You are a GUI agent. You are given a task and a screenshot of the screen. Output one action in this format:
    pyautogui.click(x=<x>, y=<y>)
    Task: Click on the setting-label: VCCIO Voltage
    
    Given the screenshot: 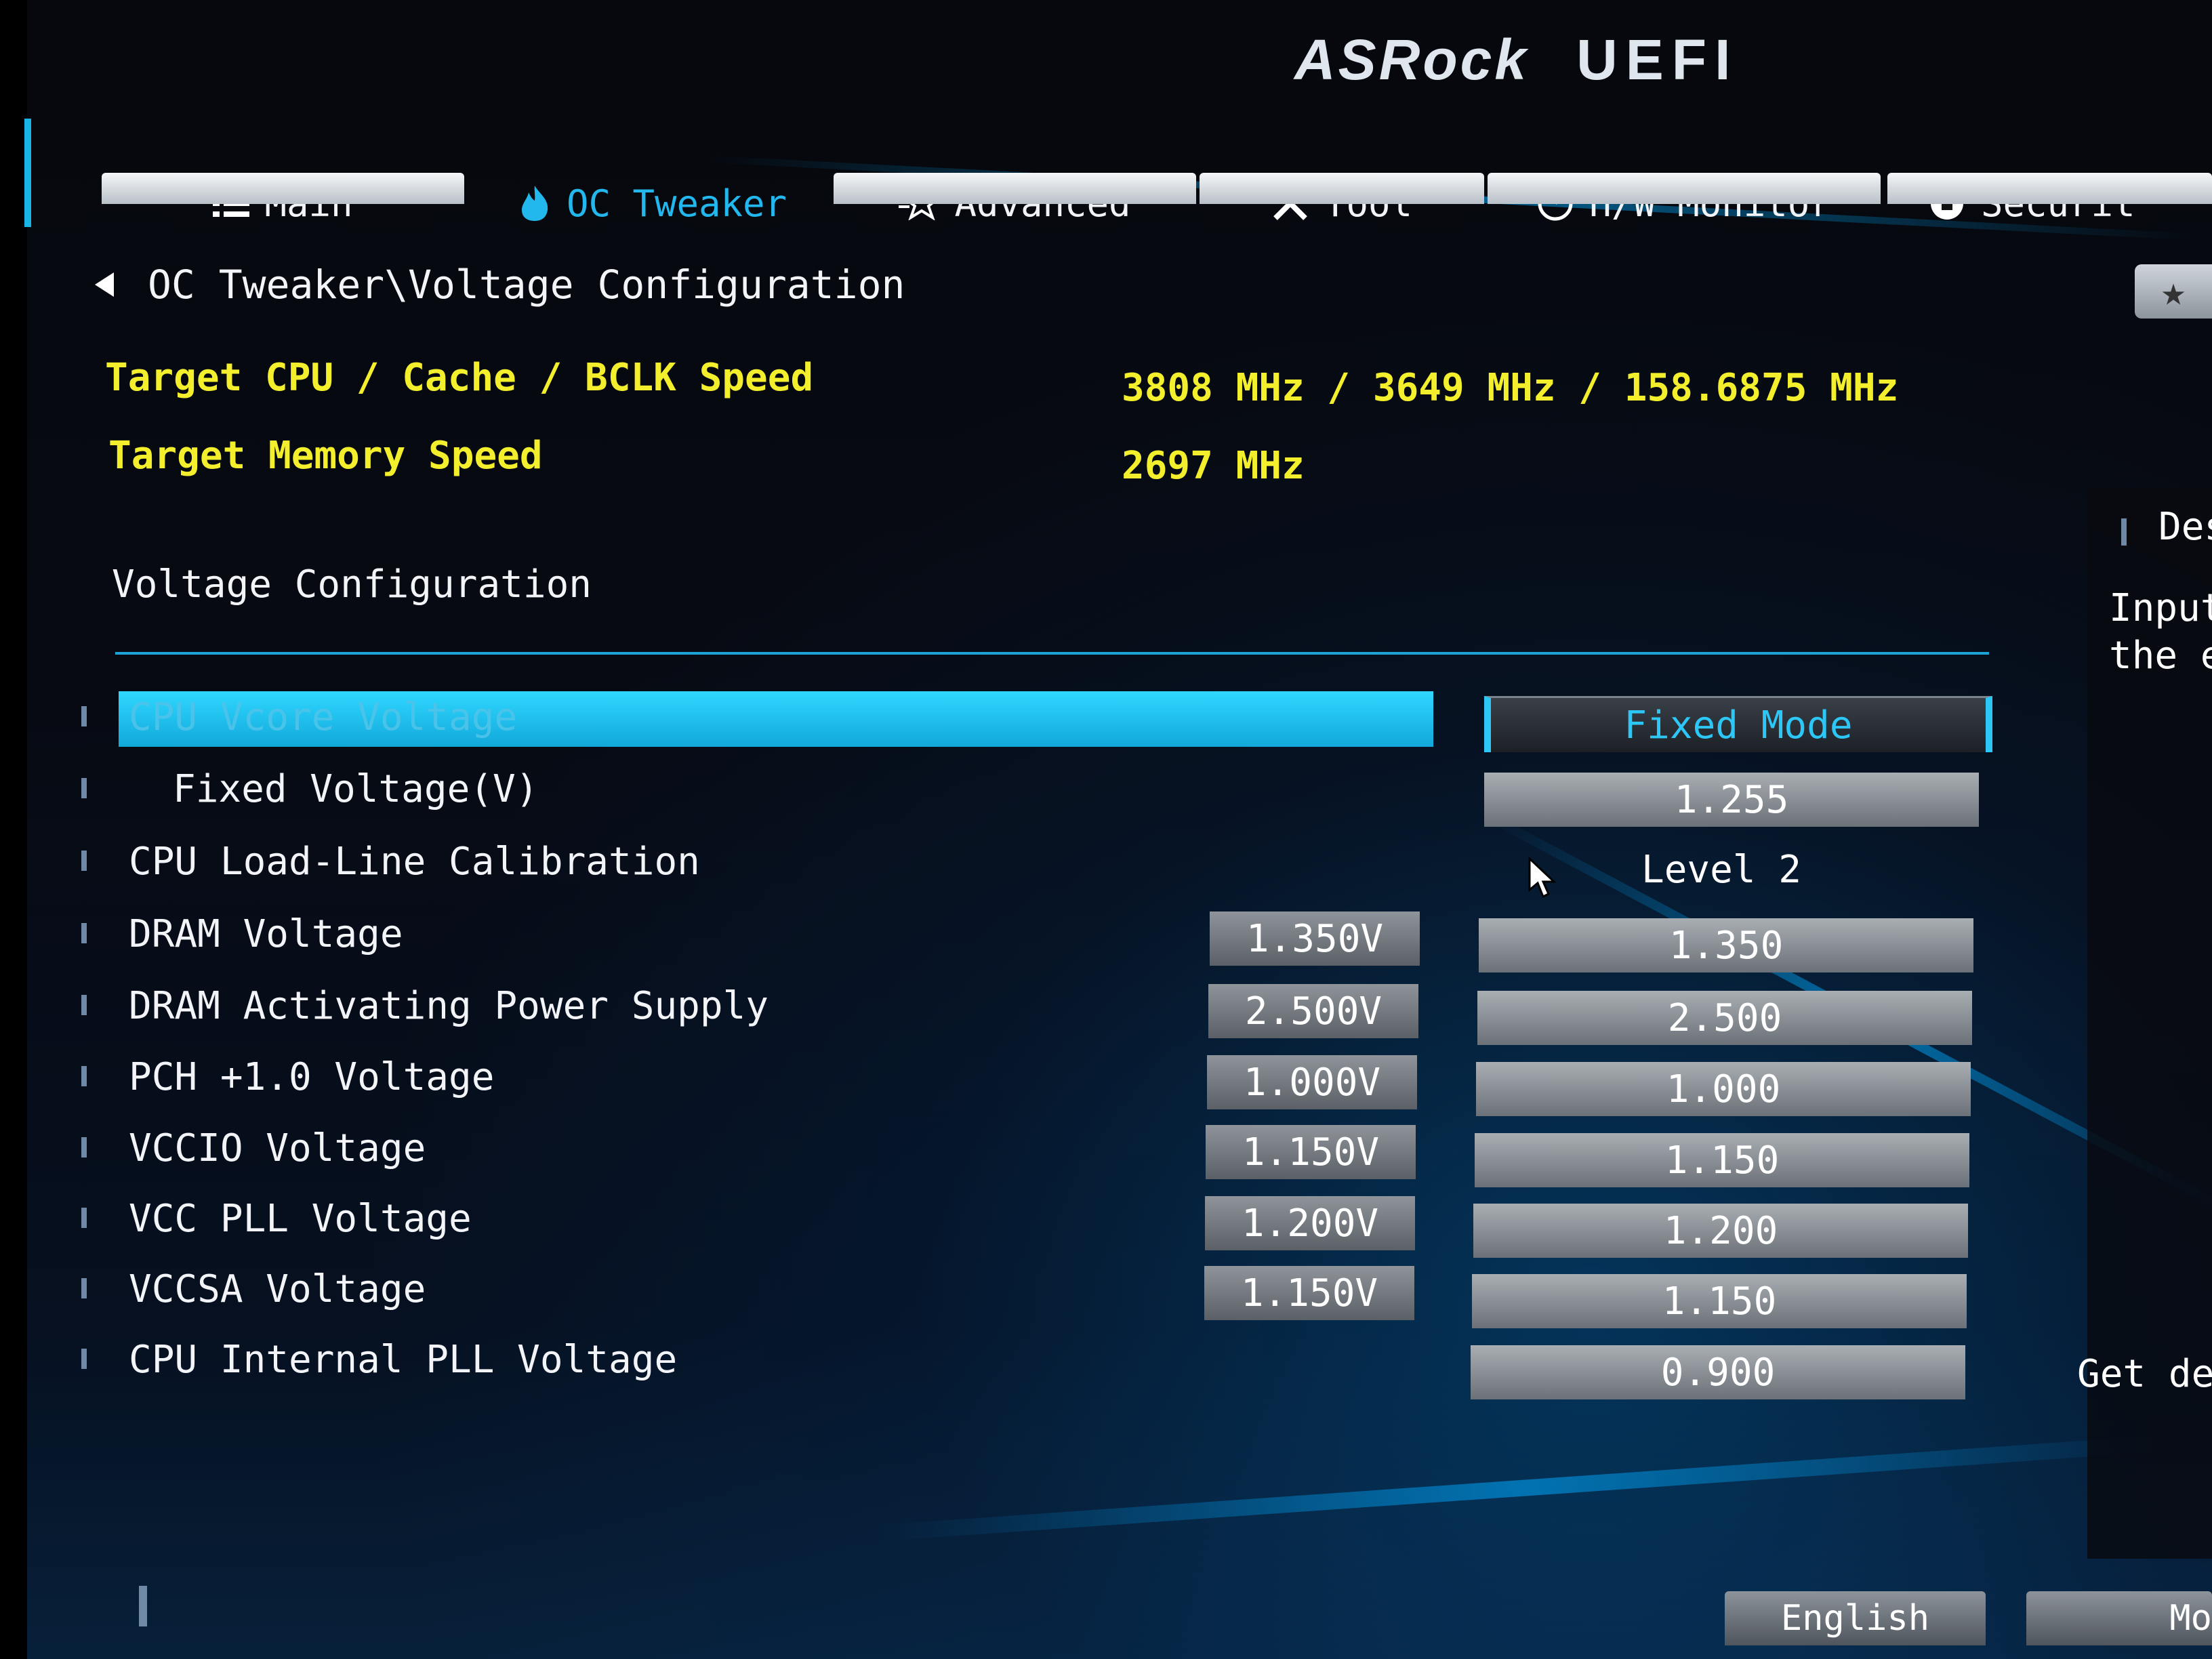 What is the action you would take?
    pyautogui.click(x=277, y=1148)
    